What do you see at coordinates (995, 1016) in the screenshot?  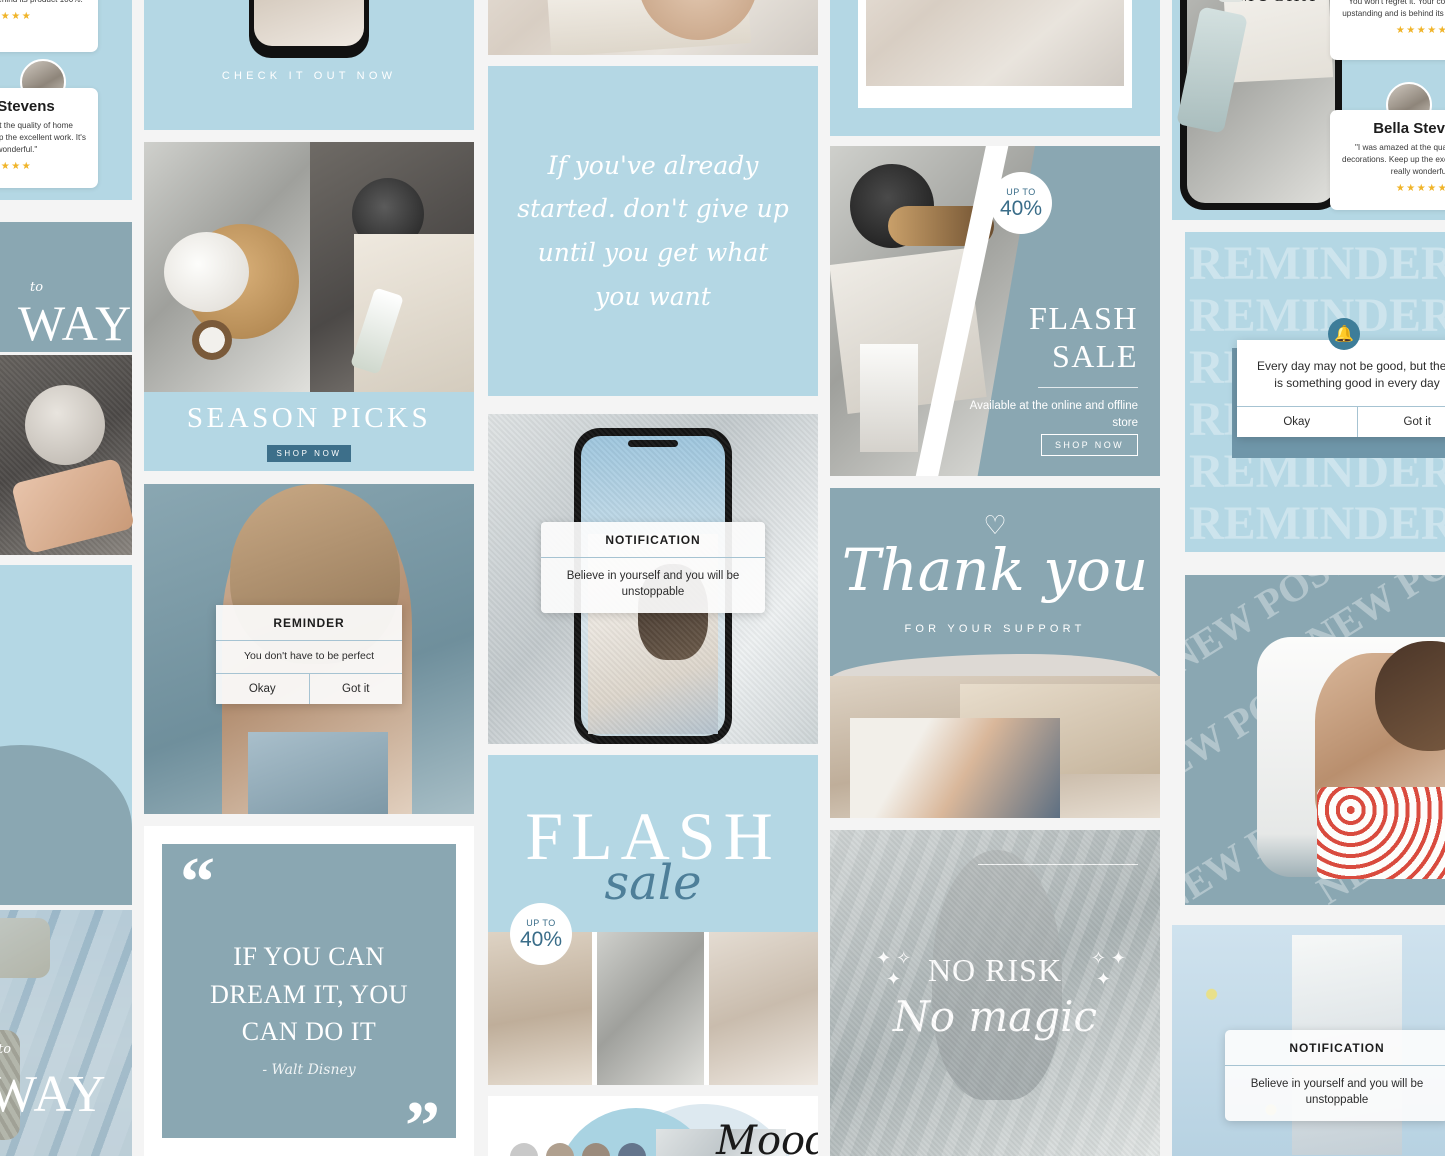 I see `no-risk-line-2: No magic` at bounding box center [995, 1016].